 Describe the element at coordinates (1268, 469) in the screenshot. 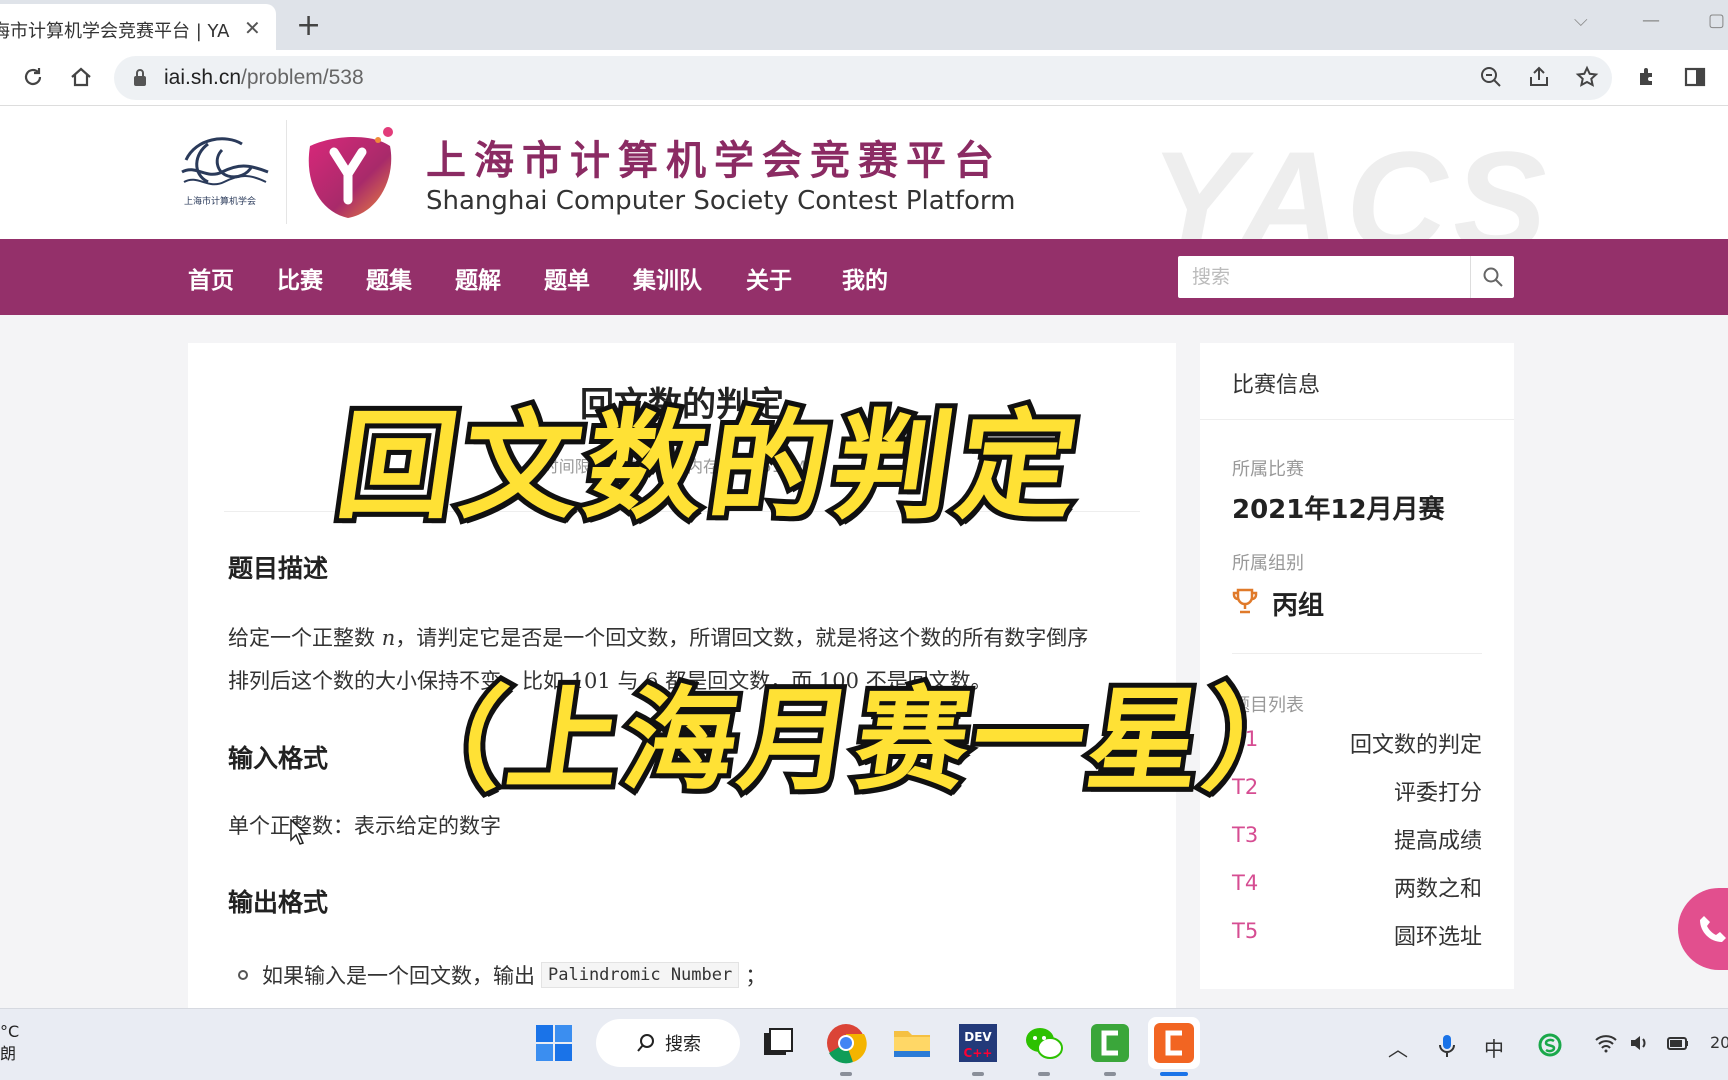

I see `contest-label: 所属比赛` at that location.